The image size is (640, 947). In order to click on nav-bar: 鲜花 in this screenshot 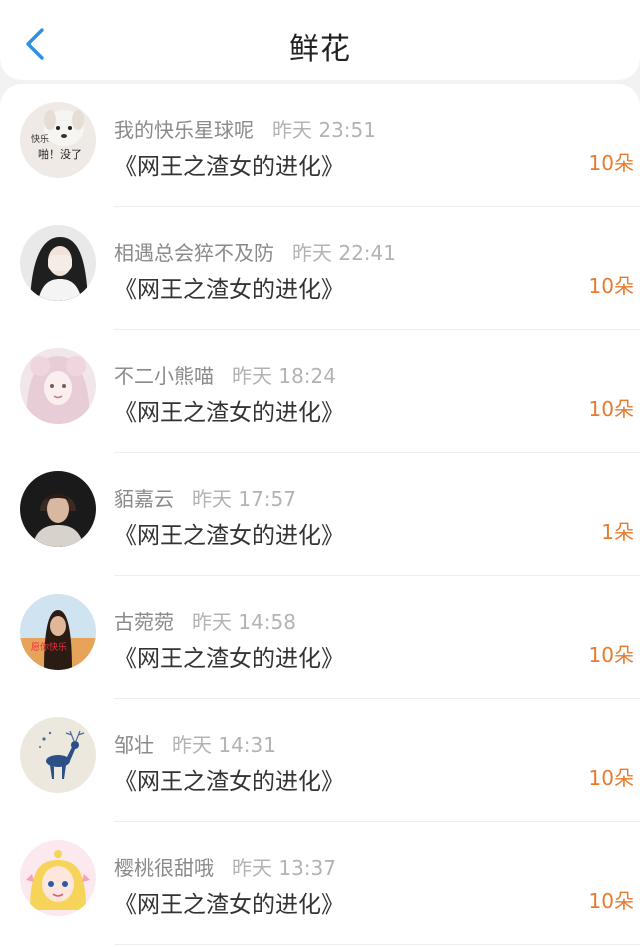, I will do `click(320, 40)`.